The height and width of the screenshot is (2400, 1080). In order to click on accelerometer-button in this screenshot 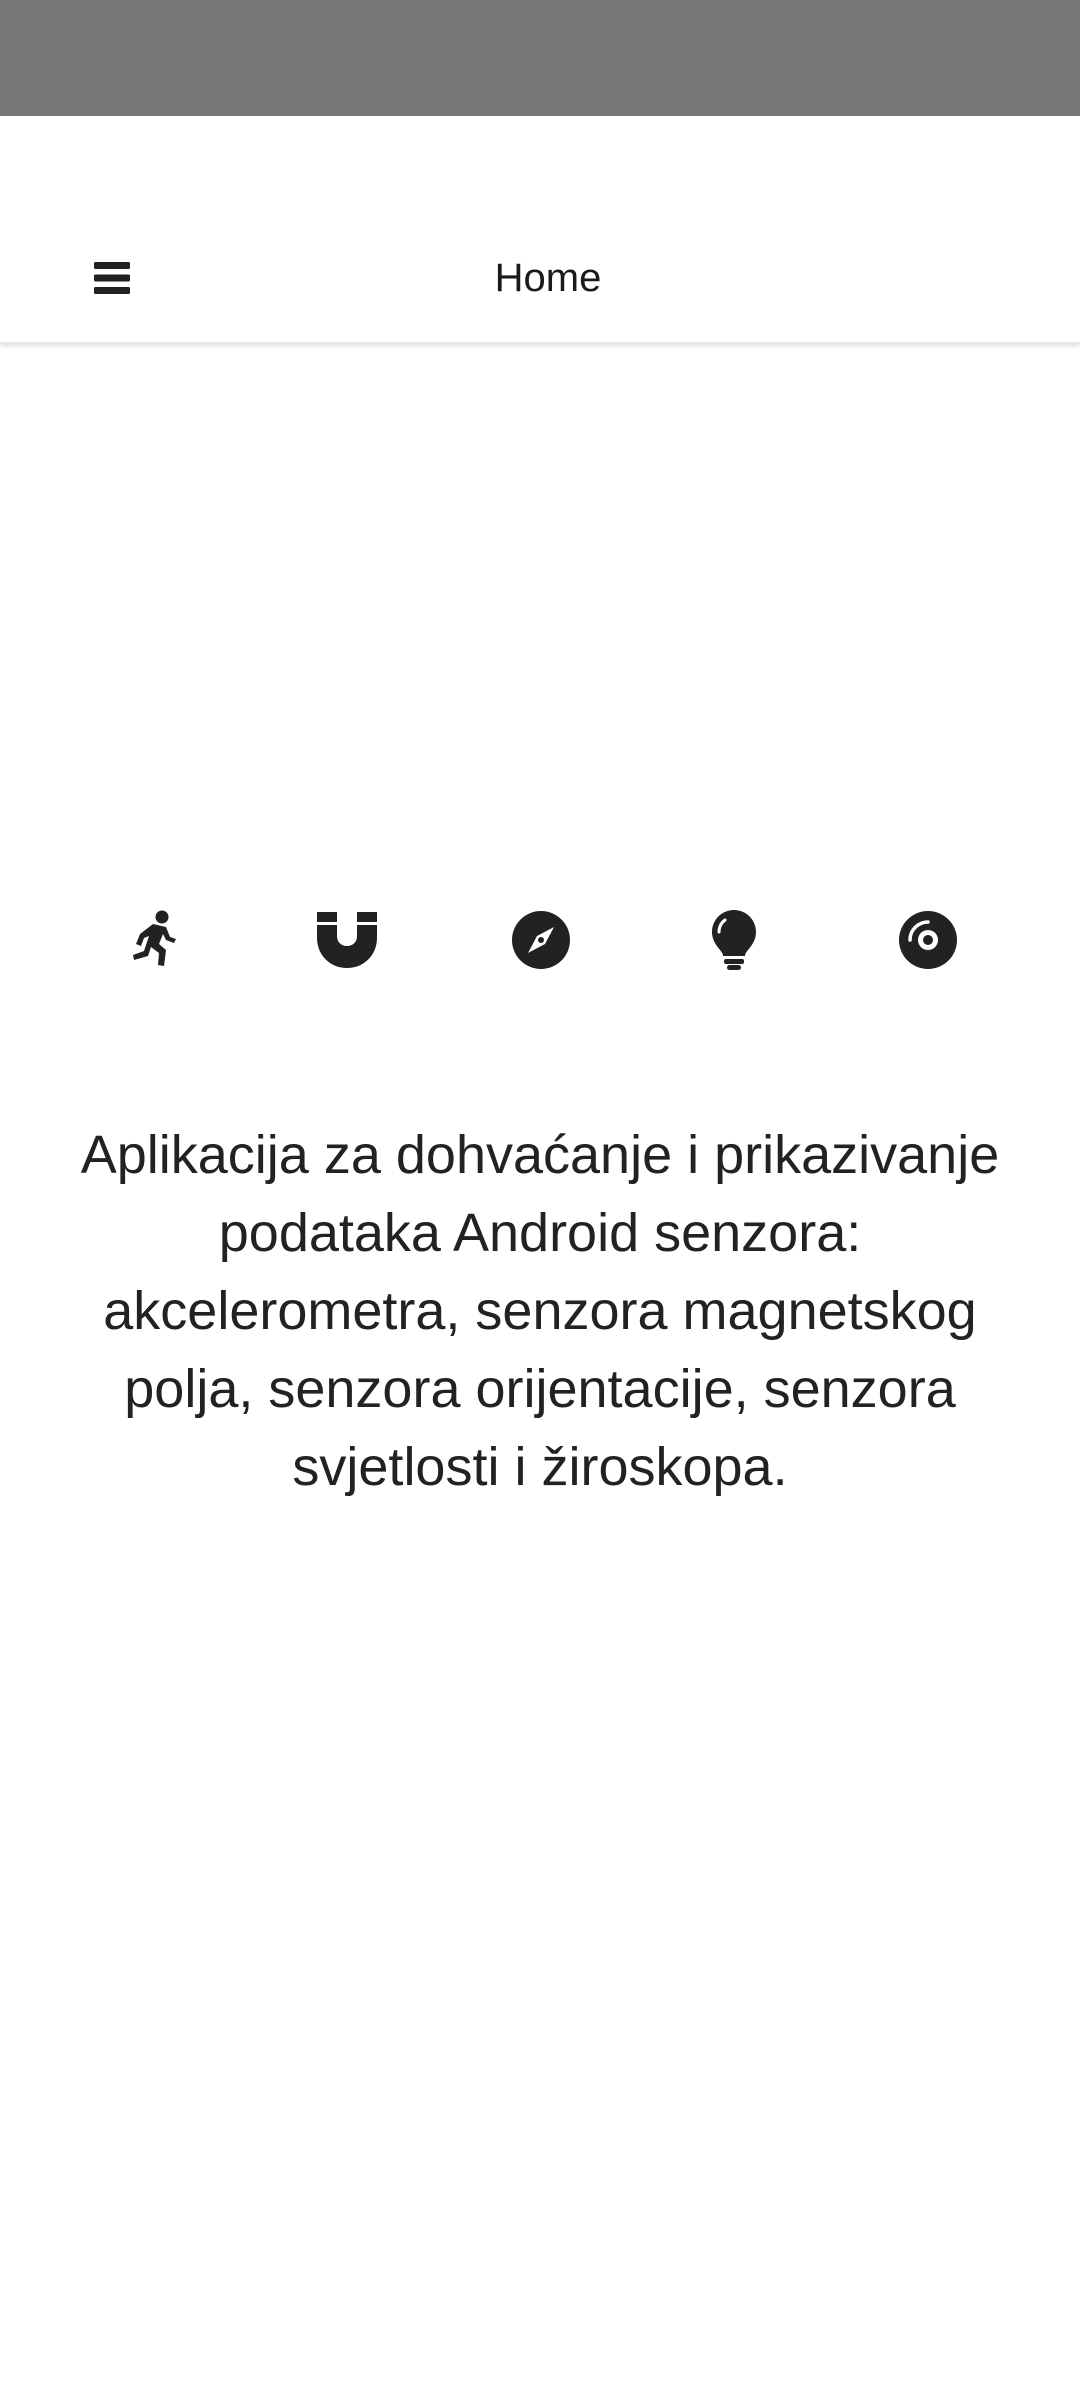, I will do `click(154, 940)`.